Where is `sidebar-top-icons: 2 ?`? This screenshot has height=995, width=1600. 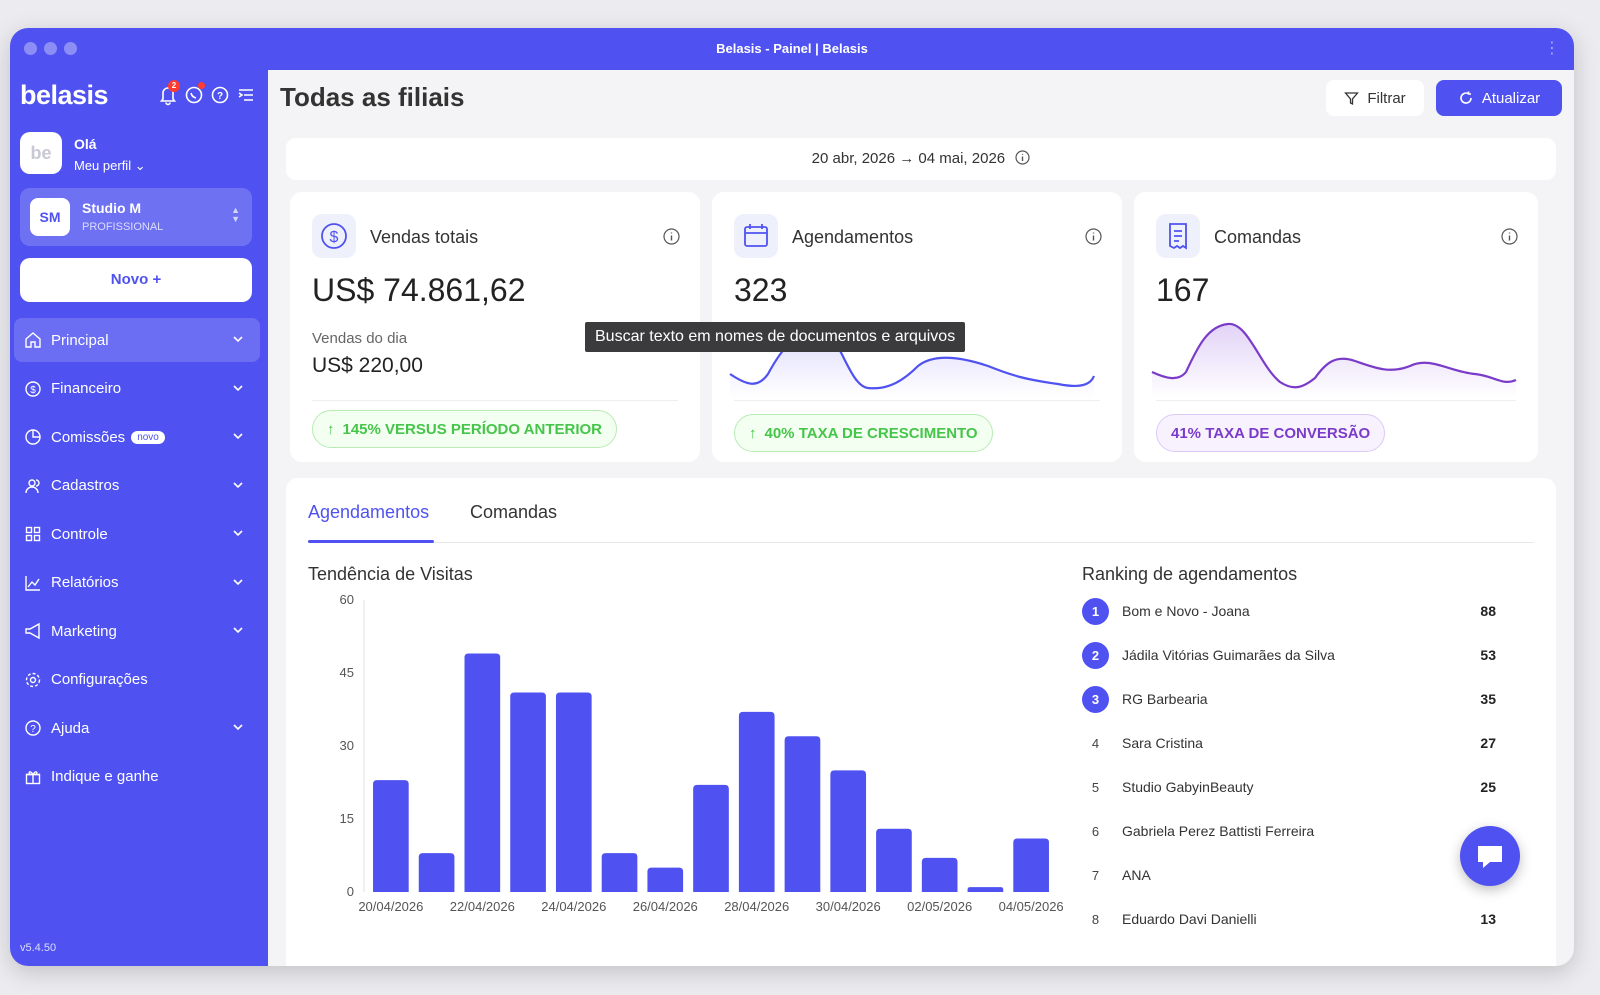 sidebar-top-icons: 2 ? is located at coordinates (207, 93).